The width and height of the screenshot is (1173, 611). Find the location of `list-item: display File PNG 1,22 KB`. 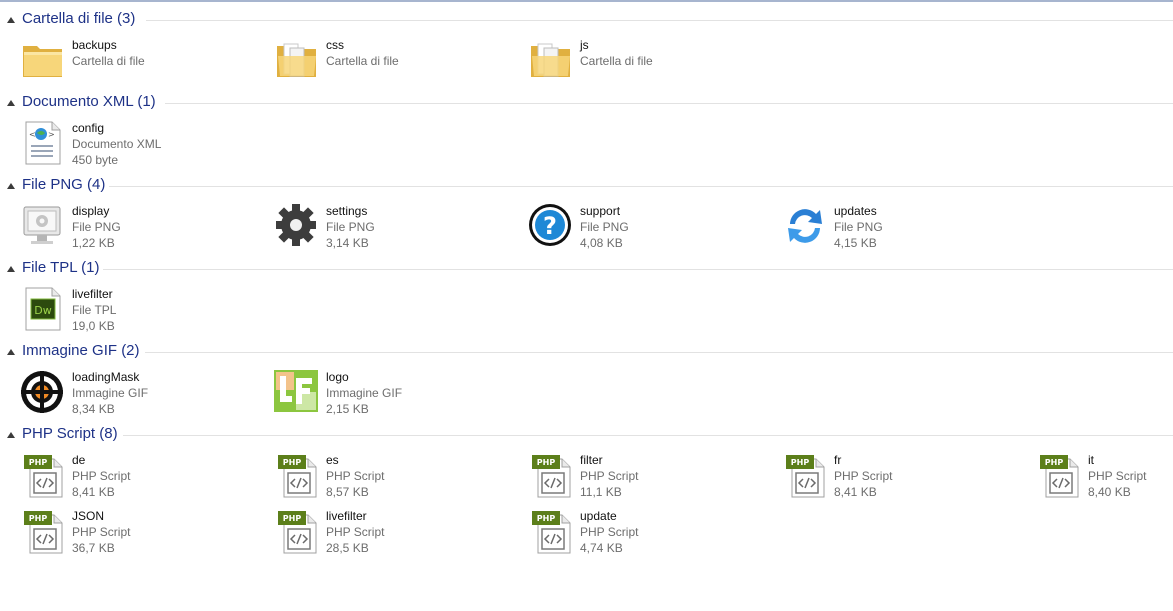

list-item: display File PNG 1,22 KB is located at coordinates (140, 228).